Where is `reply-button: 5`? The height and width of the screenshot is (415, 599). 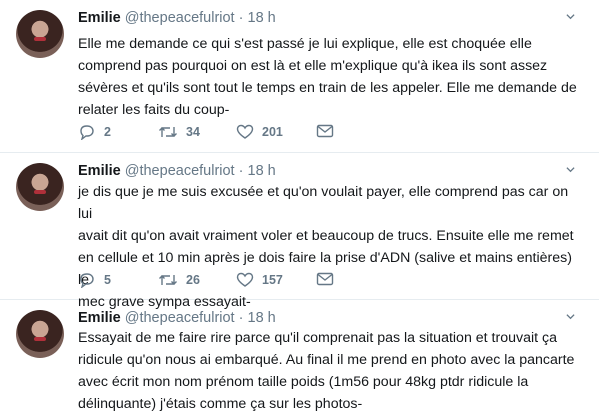
reply-button: 5 is located at coordinates (94, 280).